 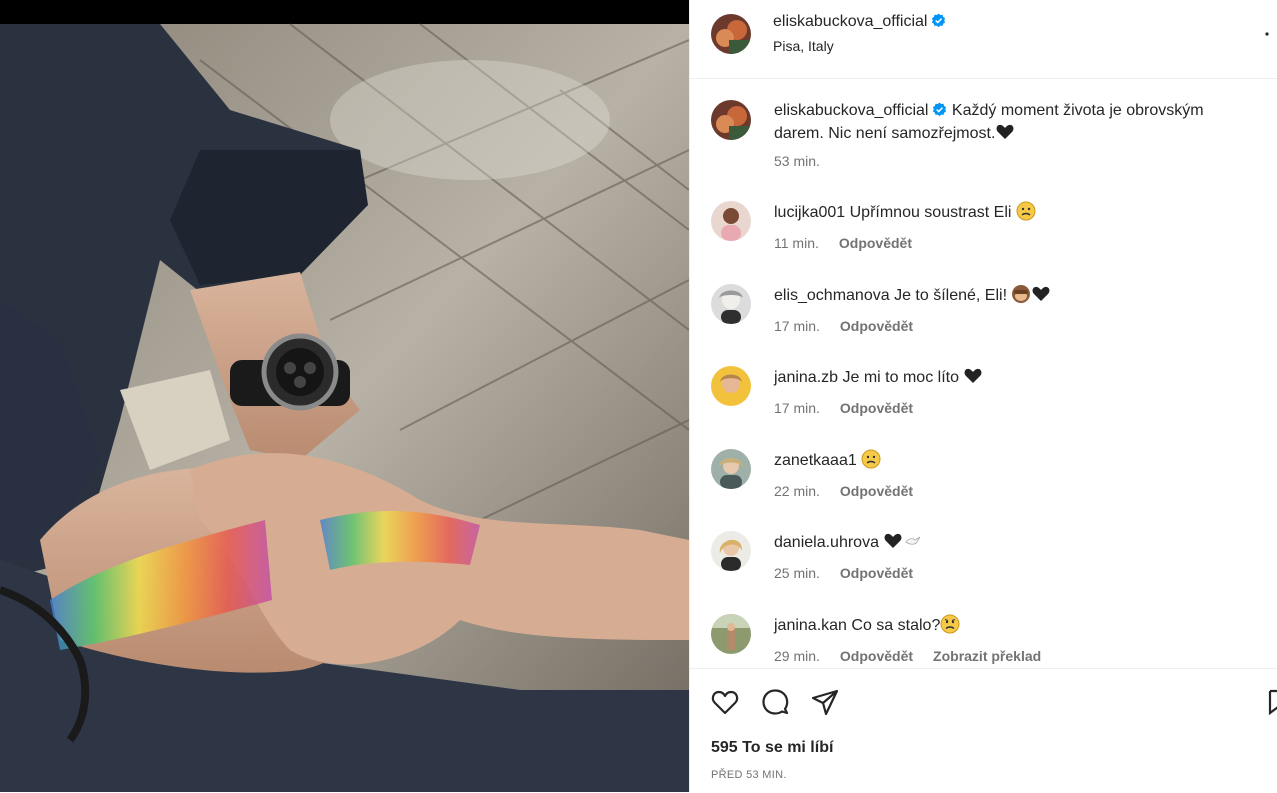 What do you see at coordinates (796, 243) in the screenshot?
I see `comment-time: 11 min.` at bounding box center [796, 243].